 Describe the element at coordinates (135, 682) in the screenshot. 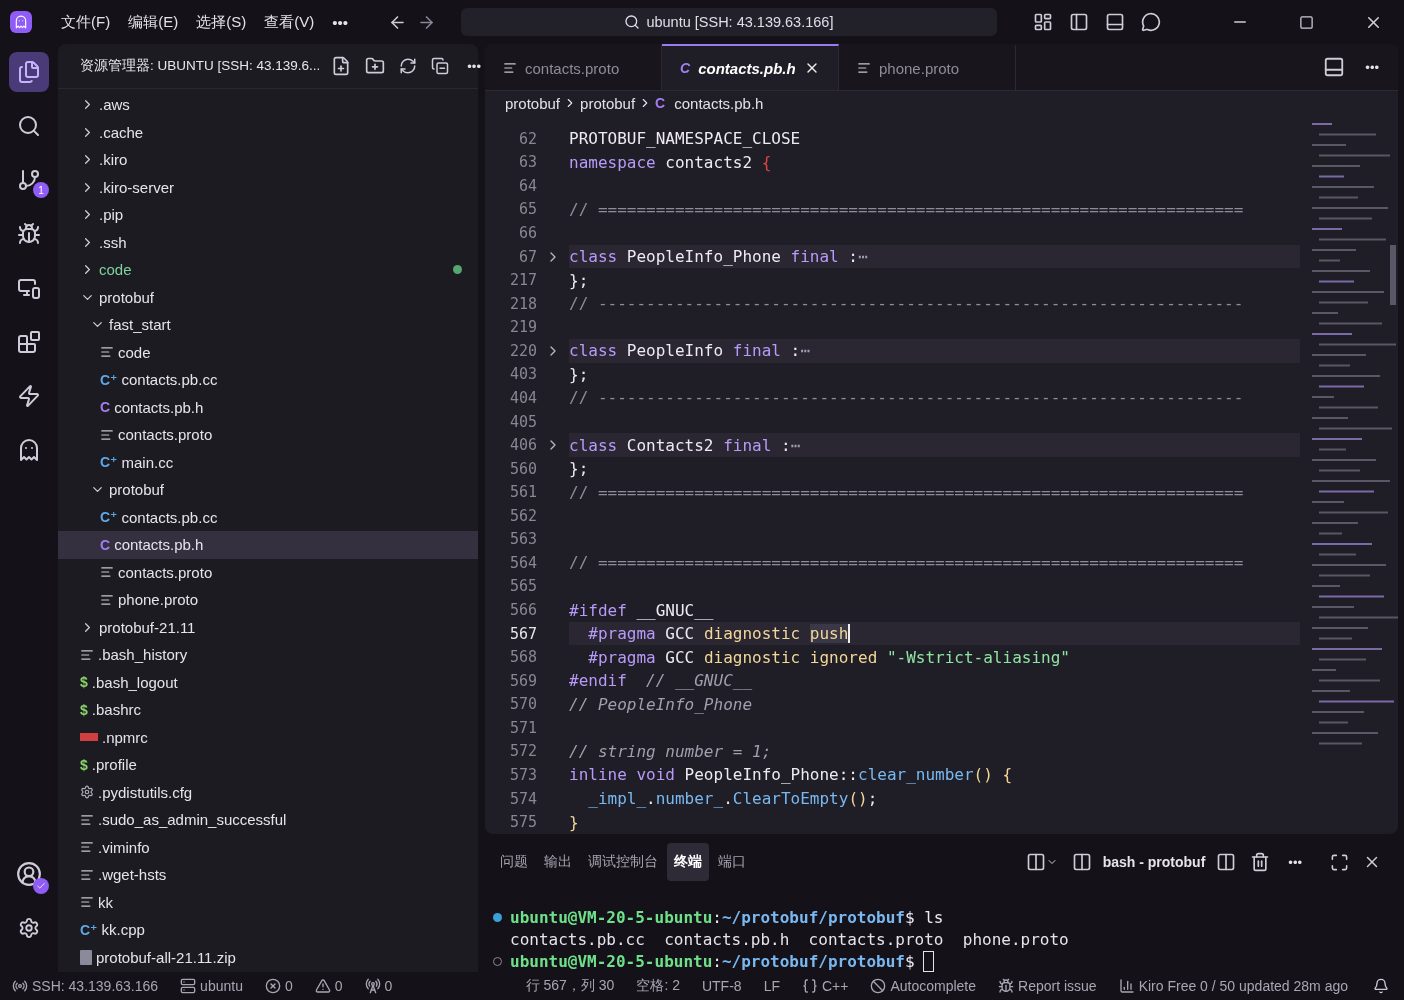

I see `tree-item-label: .bash_logout` at that location.